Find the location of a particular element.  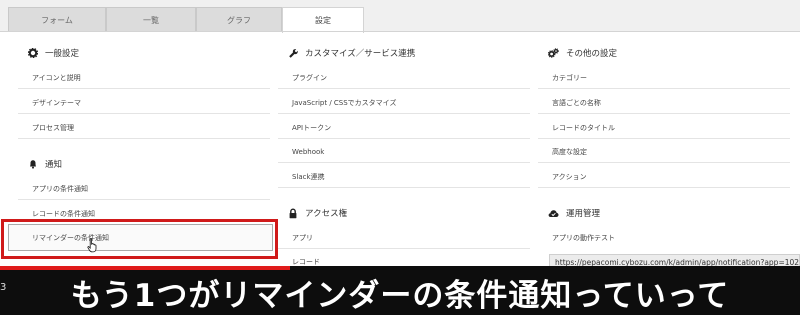

setting-link-access-app: アプリ is located at coordinates (404, 238).